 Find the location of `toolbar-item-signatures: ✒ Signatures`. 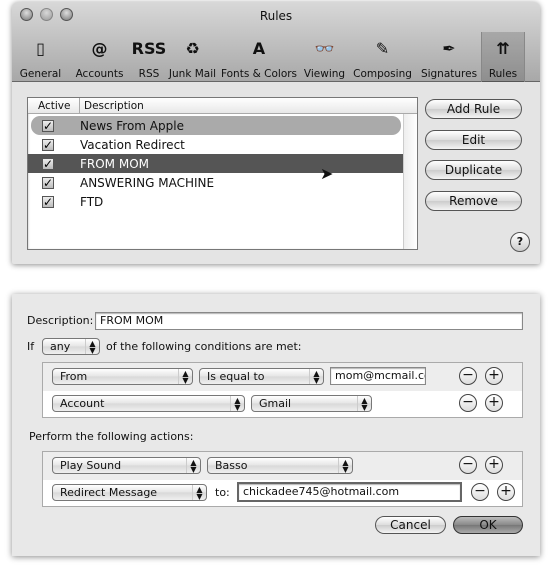

toolbar-item-signatures: ✒ Signatures is located at coordinates (449, 57).